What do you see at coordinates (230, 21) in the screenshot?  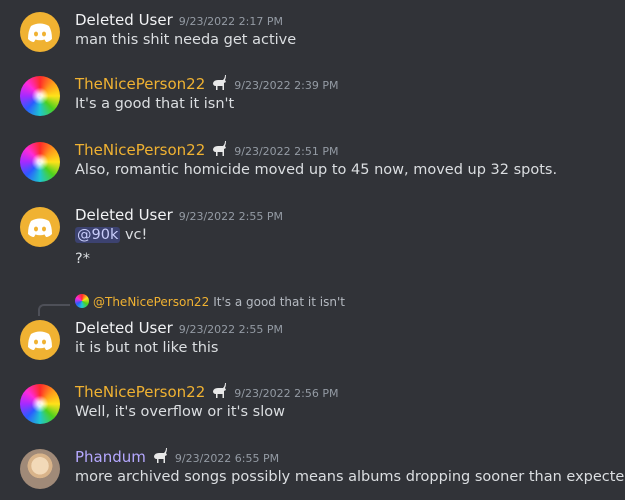 I see `timestamp: 9/23/2022 2:17 PM` at bounding box center [230, 21].